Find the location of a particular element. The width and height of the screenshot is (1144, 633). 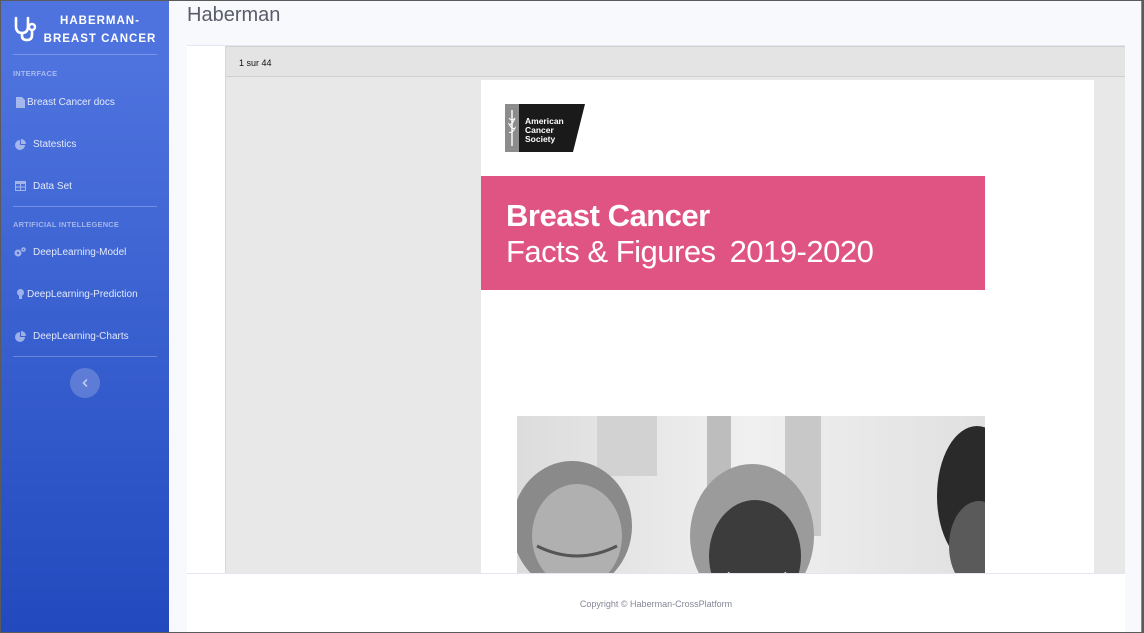

brand: HABERMAN- BREAST CANCER is located at coordinates (85, 27).